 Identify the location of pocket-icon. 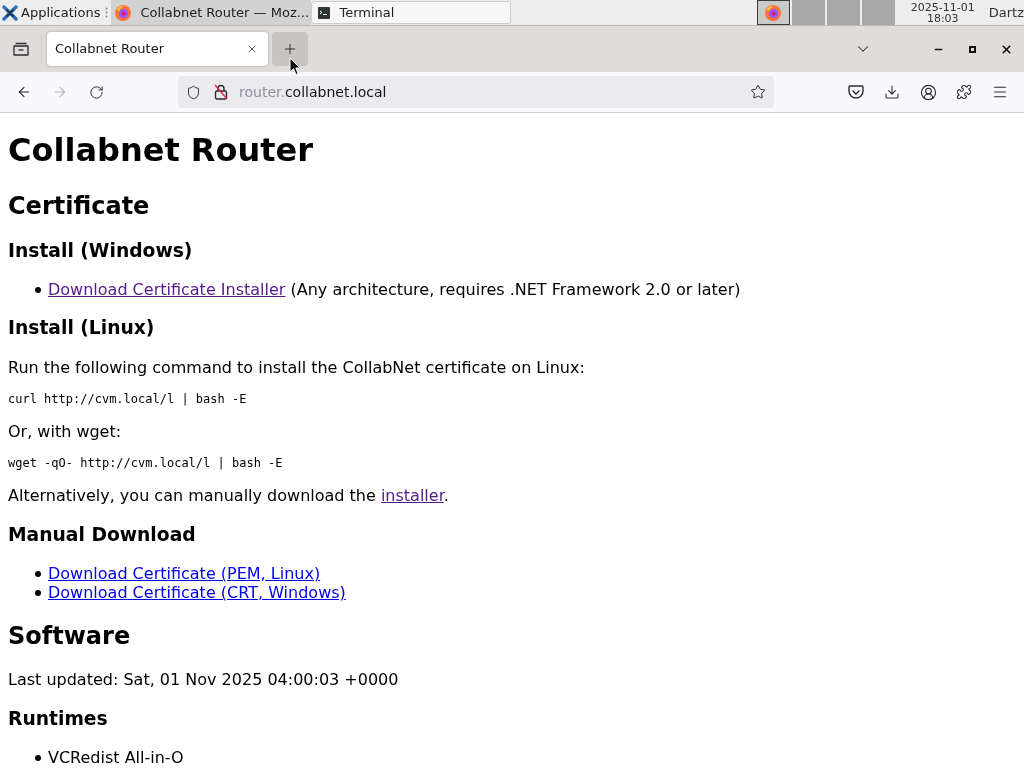
(856, 92).